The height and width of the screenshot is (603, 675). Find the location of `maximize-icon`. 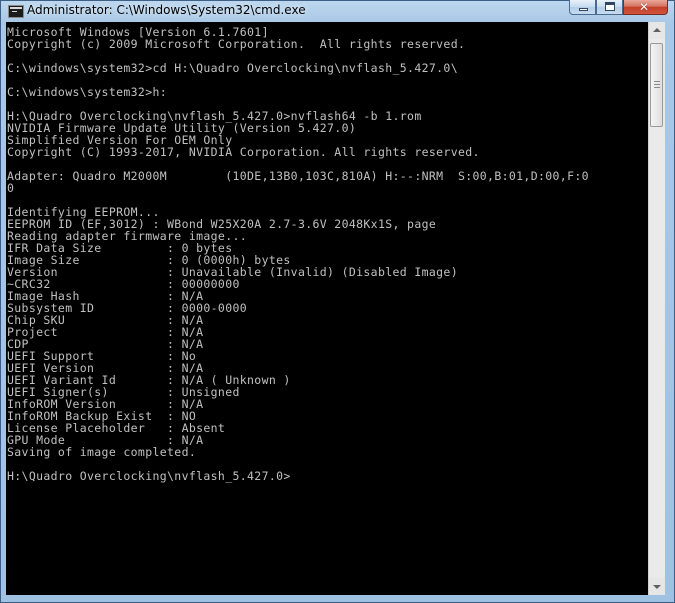

maximize-icon is located at coordinates (610, 6).